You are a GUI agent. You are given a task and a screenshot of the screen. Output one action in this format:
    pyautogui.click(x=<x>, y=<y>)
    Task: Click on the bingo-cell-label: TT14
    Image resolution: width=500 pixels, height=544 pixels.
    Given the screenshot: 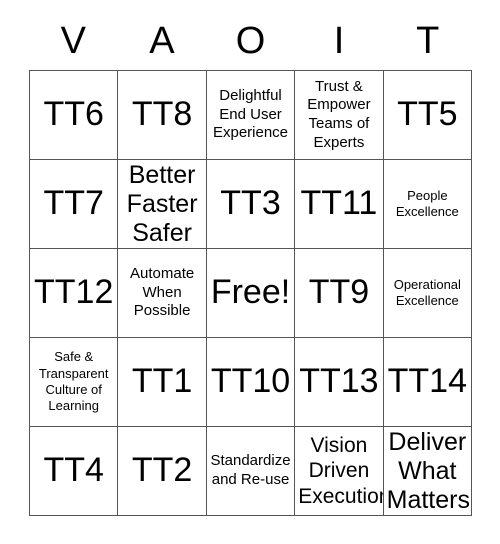 What is the action you would take?
    pyautogui.click(x=427, y=381)
    